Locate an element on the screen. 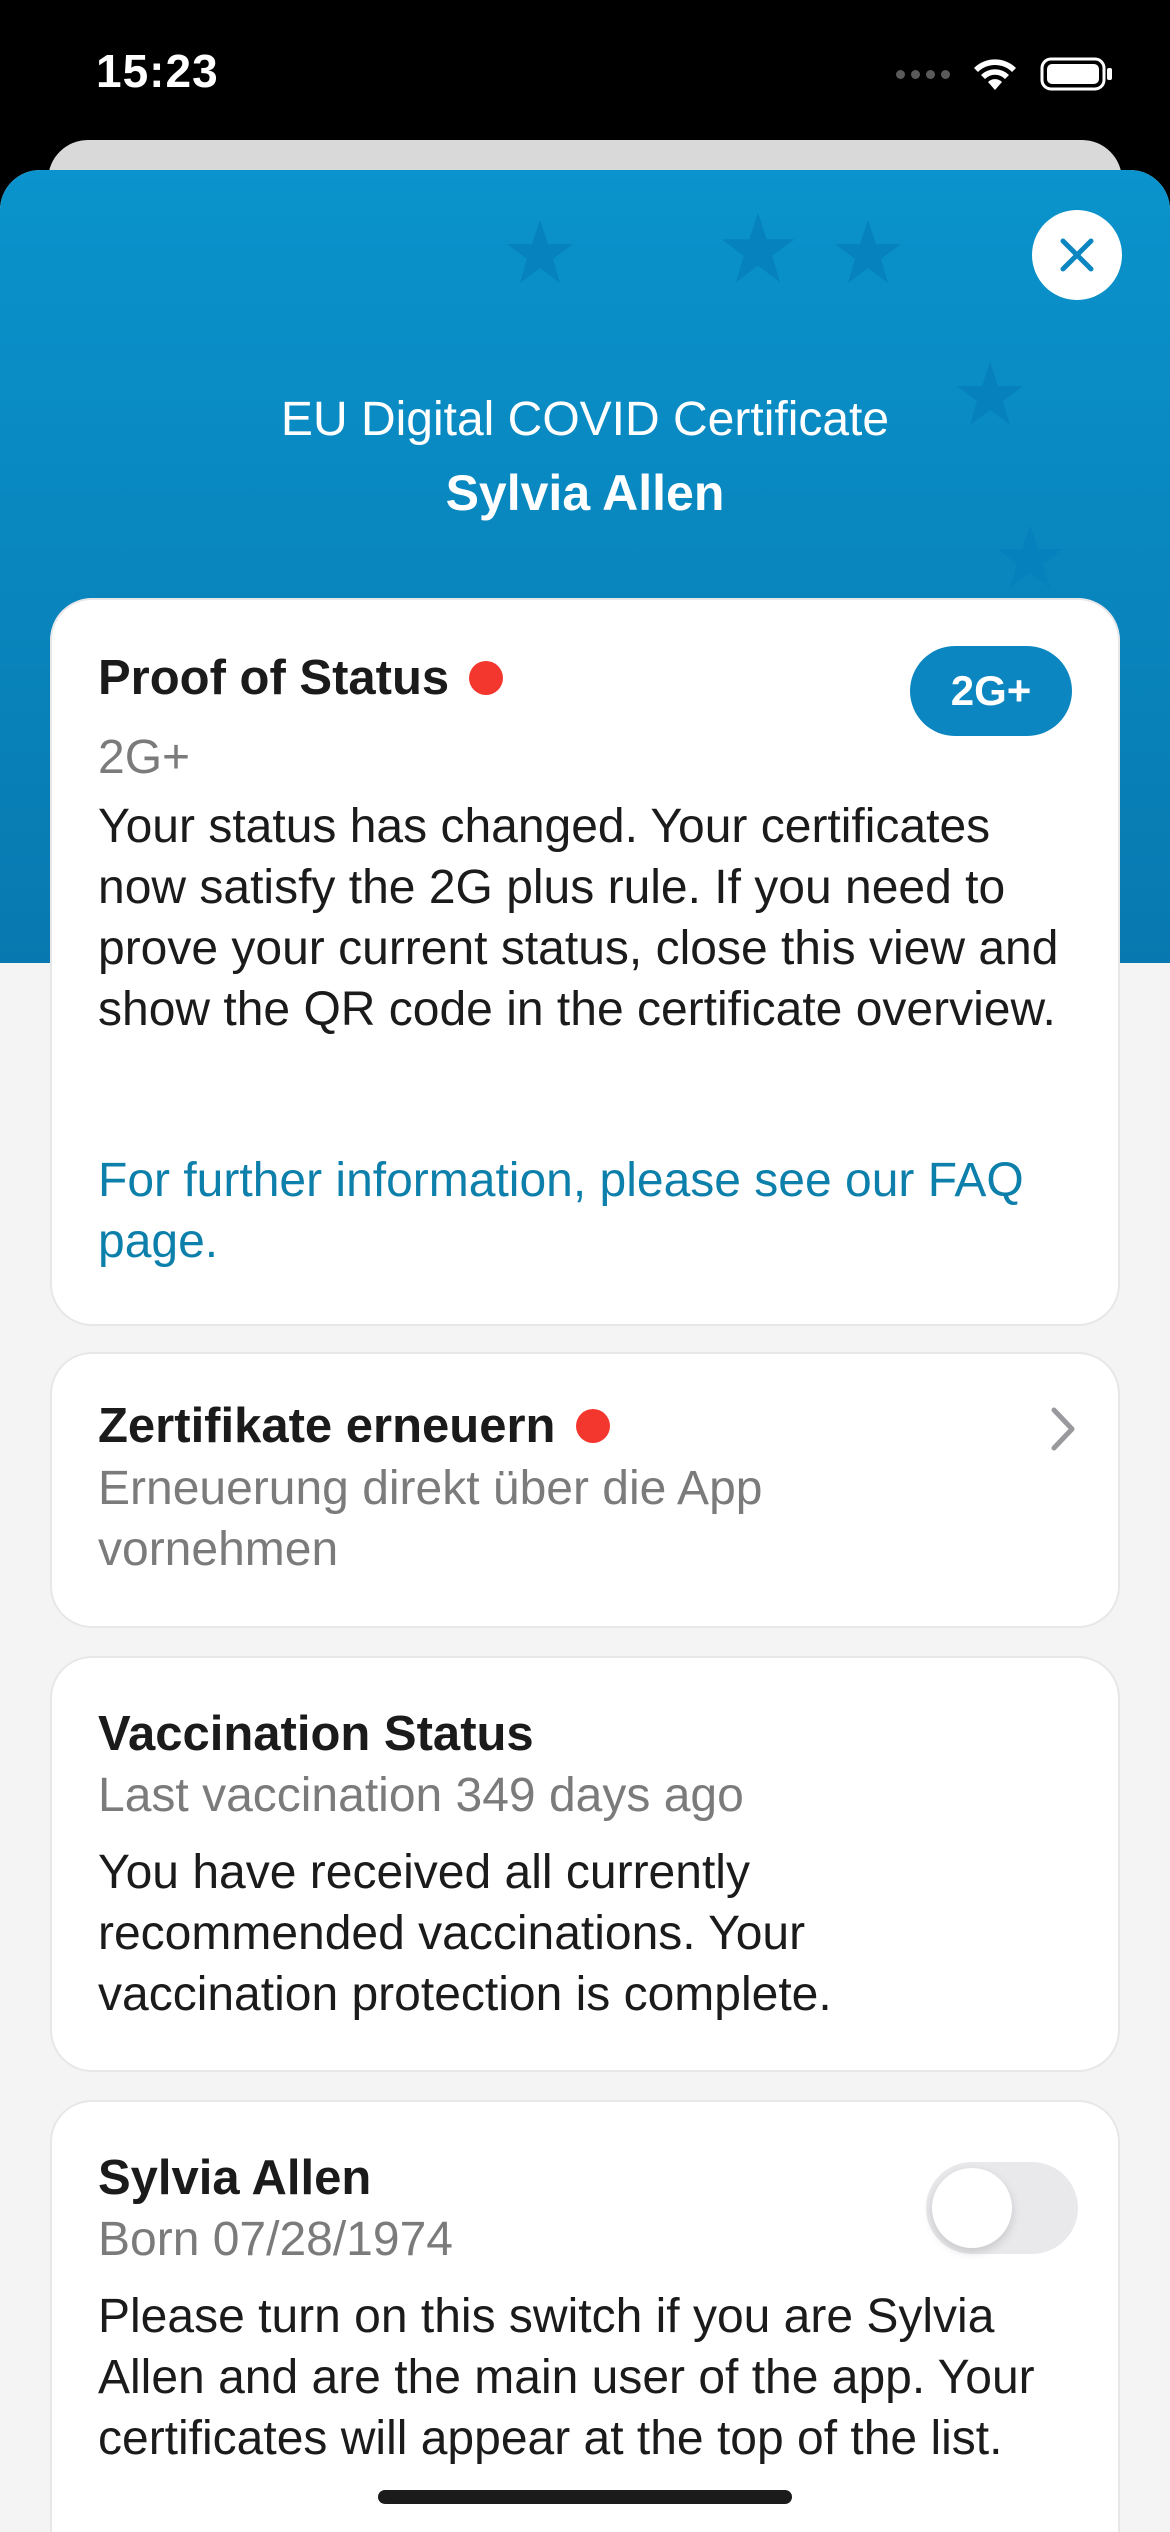 Image resolution: width=1170 pixels, height=2532 pixels. main-user-toggle is located at coordinates (1002, 2208).